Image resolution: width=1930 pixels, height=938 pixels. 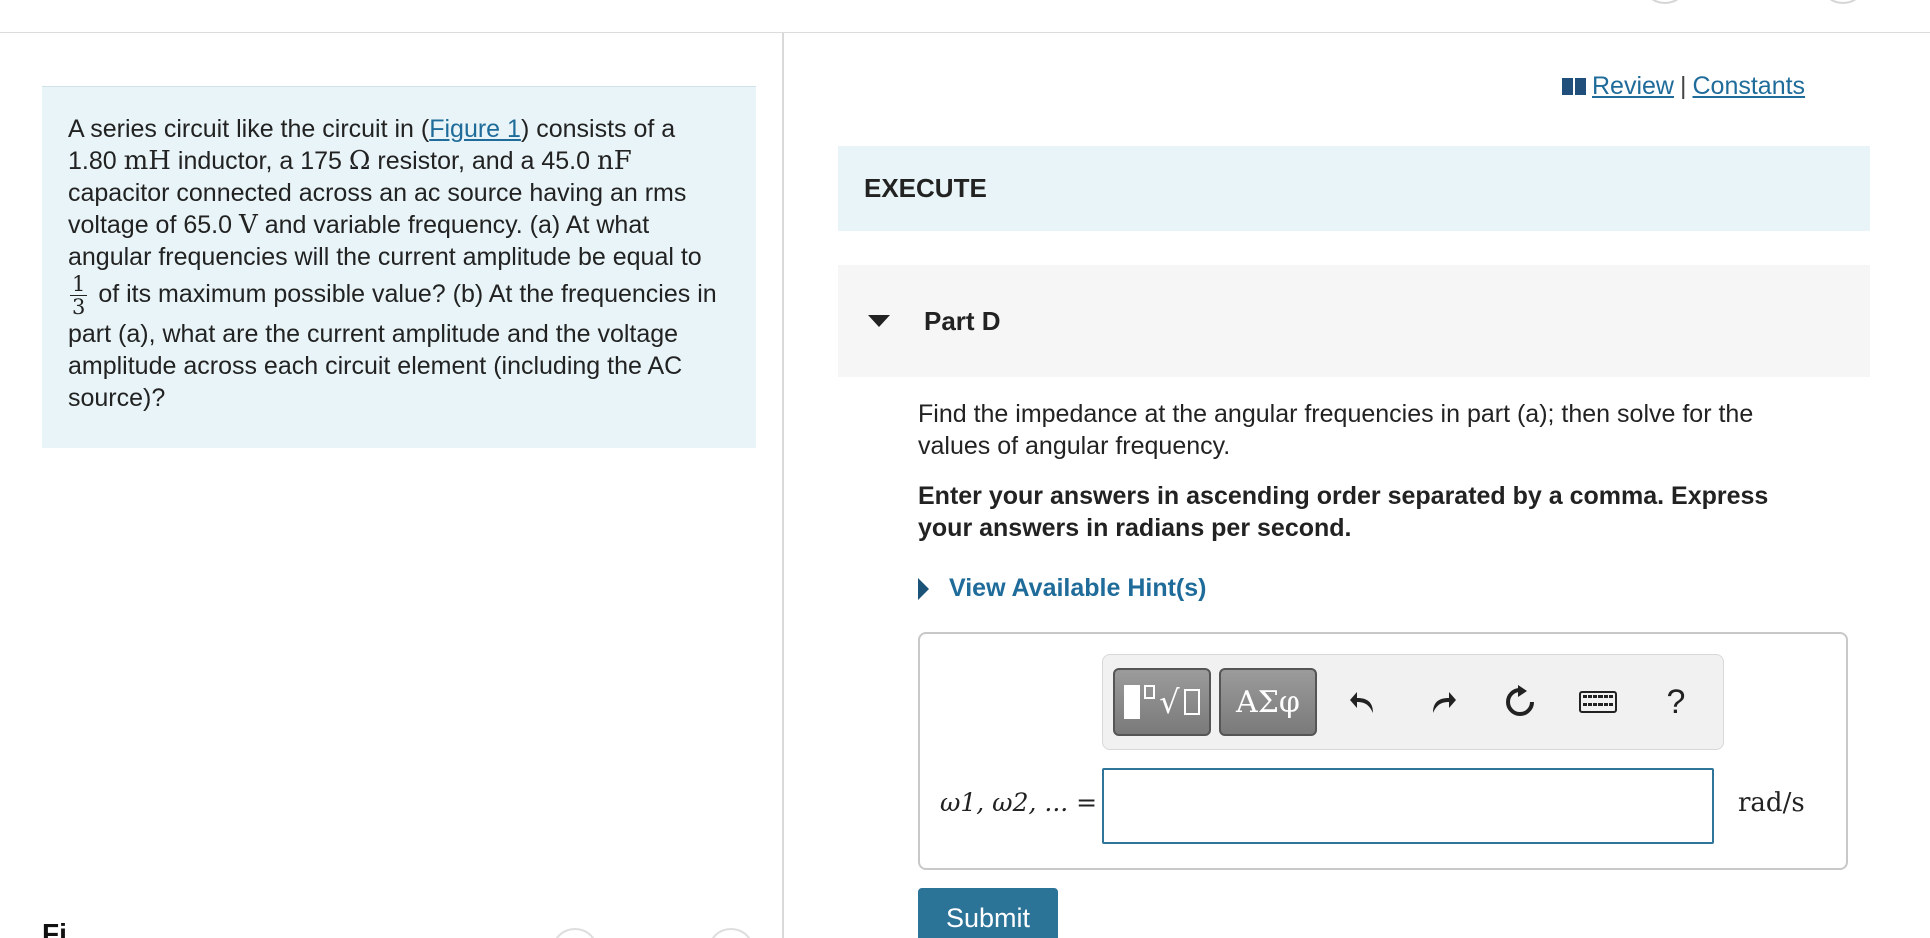 I want to click on expand-caret-icon, so click(x=923, y=588).